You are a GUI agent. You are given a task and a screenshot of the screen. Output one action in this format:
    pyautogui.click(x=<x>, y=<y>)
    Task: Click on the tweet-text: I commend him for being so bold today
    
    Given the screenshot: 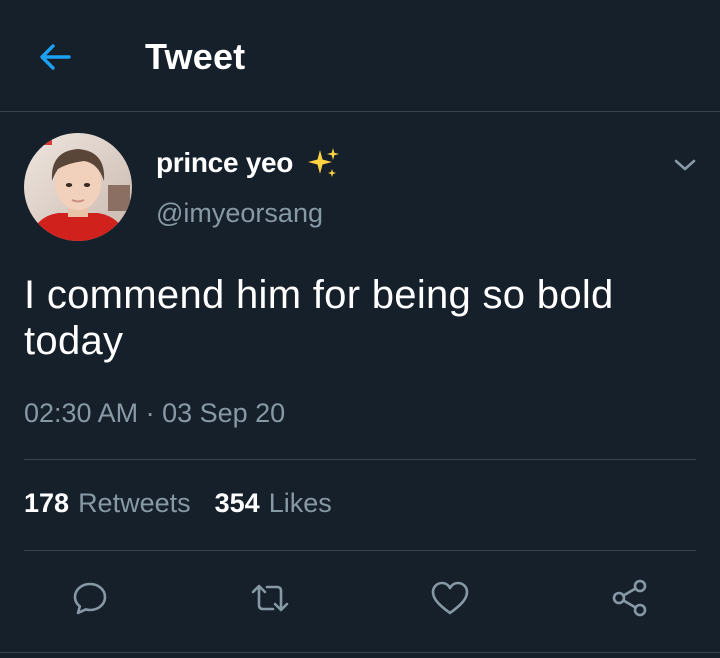 What is the action you would take?
    pyautogui.click(x=319, y=318)
    